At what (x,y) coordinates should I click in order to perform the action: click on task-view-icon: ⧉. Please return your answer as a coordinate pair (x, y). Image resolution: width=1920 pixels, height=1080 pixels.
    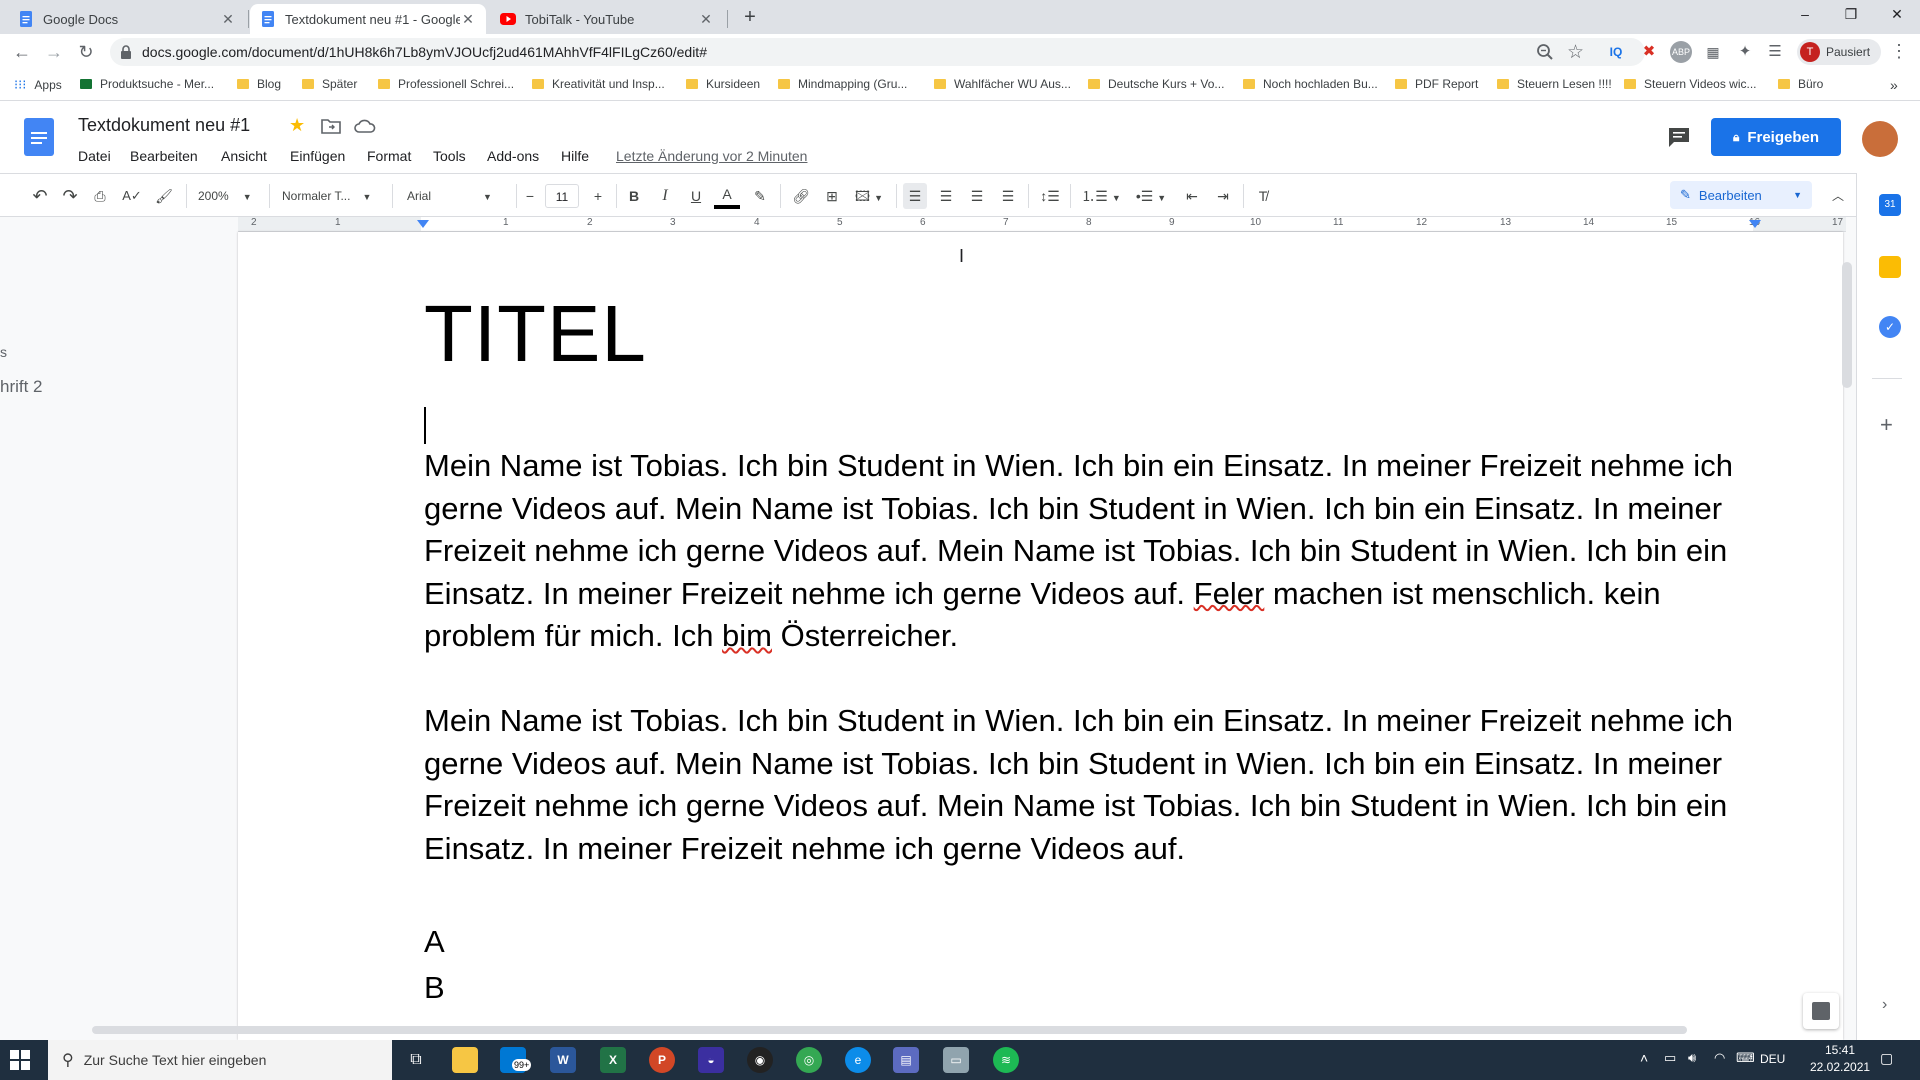
    Looking at the image, I should click on (416, 1060).